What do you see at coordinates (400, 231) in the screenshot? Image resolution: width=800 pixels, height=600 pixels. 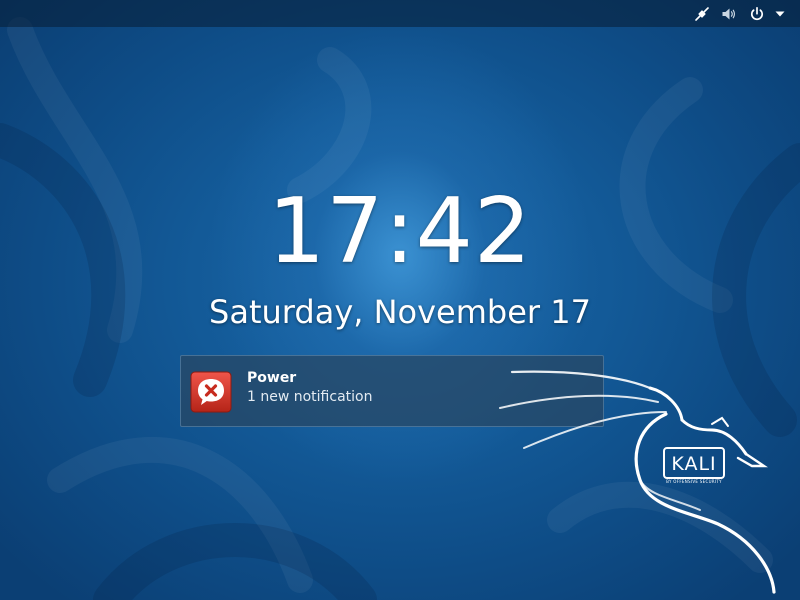 I see `clock-time: 17:42` at bounding box center [400, 231].